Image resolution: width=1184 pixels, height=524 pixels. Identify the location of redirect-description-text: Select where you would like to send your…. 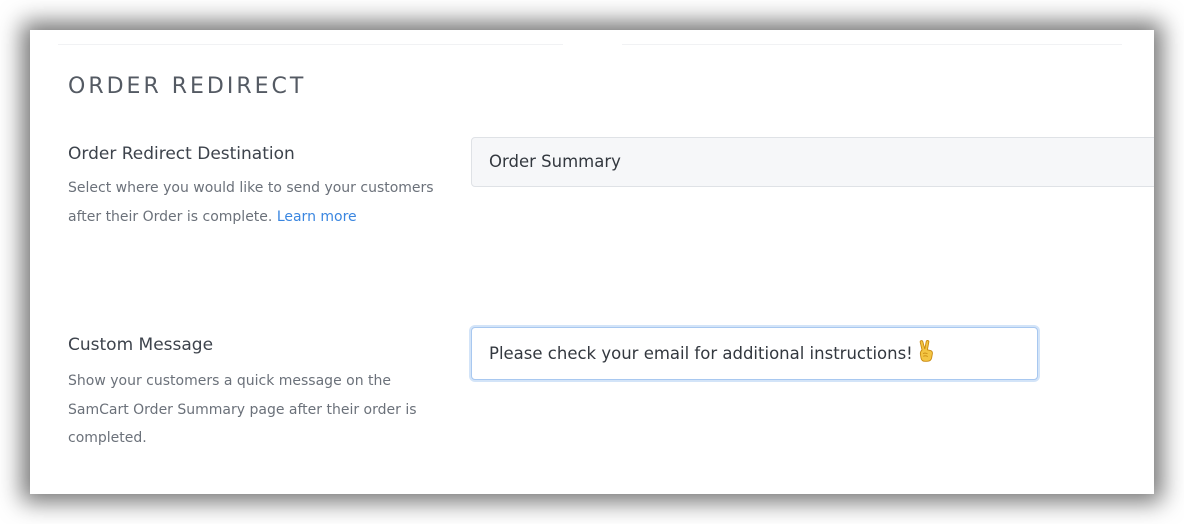
(251, 202).